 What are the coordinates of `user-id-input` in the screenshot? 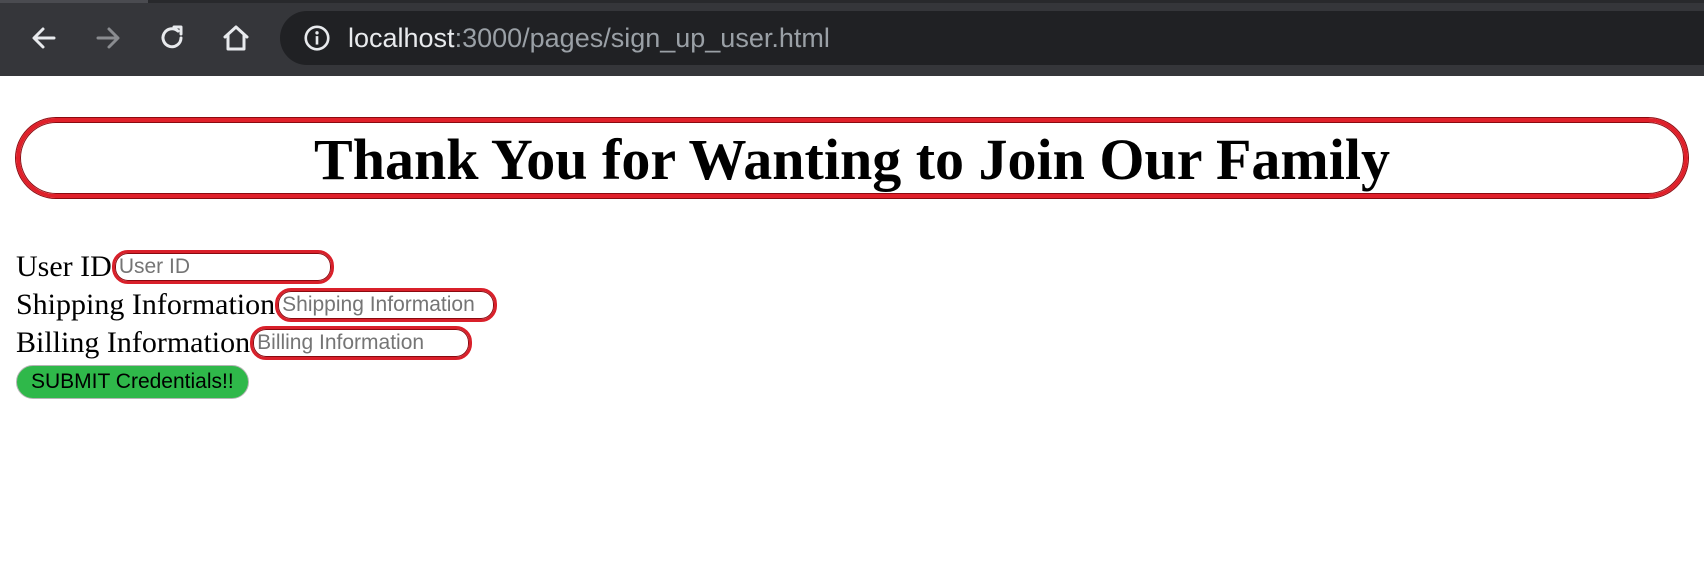 It's located at (222, 267).